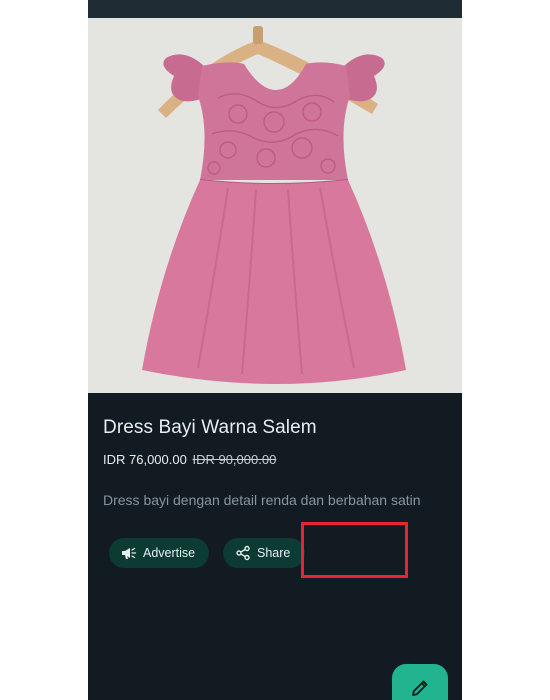 The width and height of the screenshot is (550, 700). I want to click on product-original-price: IDR 90,000.00, so click(234, 459).